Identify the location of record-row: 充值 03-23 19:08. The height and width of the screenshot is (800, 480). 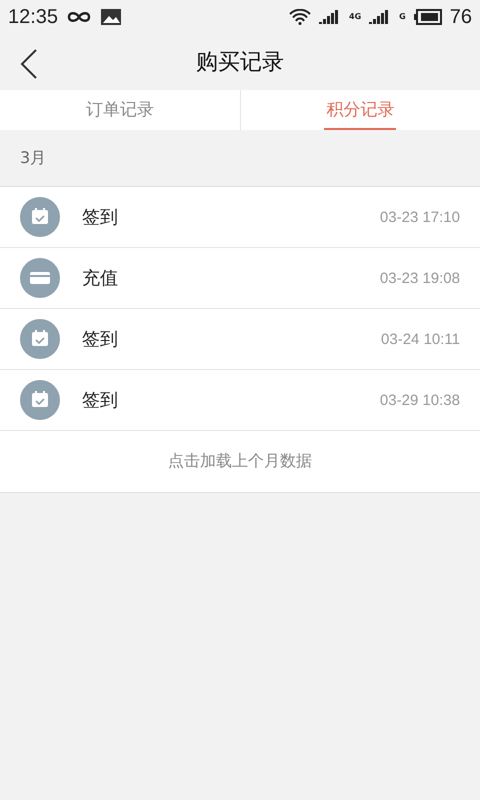
(240, 278).